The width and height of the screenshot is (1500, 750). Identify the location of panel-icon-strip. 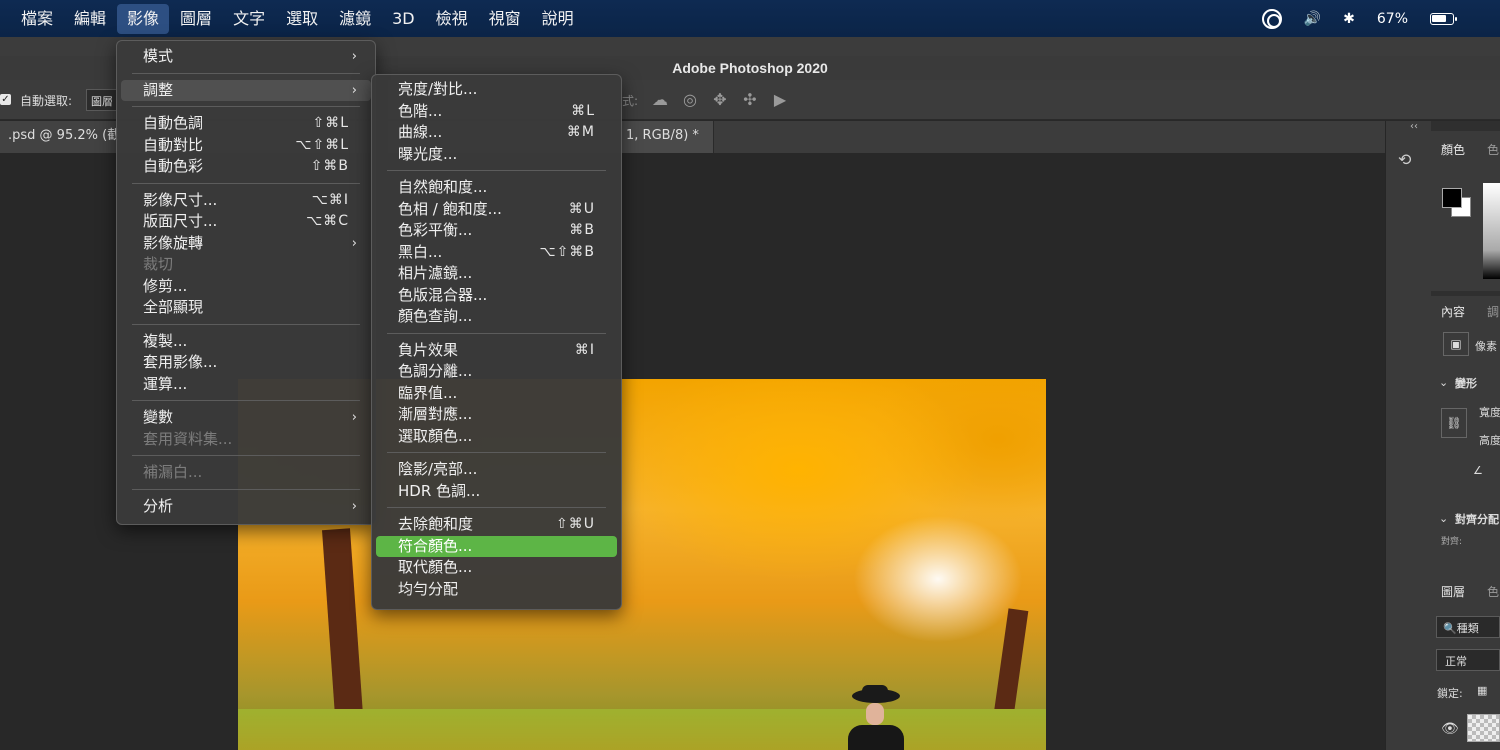
(1408, 435).